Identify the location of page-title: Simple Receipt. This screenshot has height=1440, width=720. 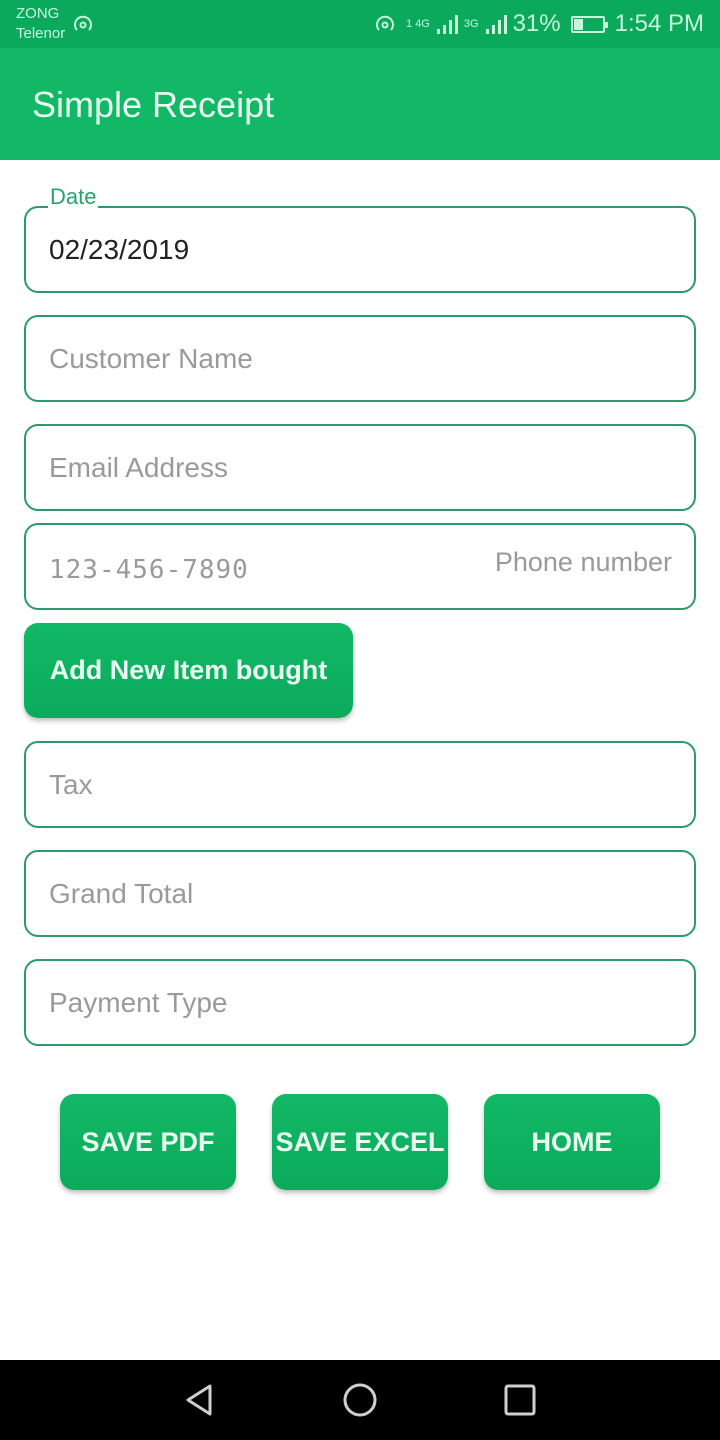
(153, 104).